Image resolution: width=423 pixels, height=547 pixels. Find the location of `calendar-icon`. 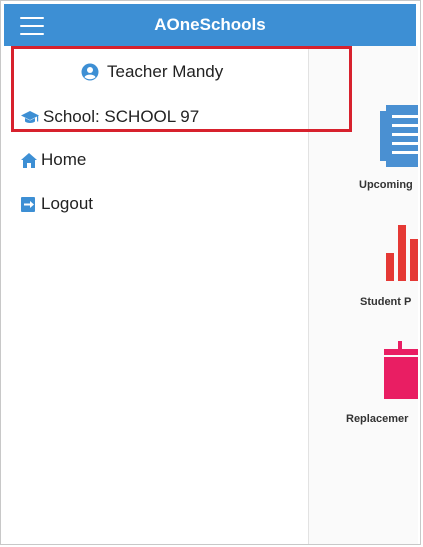

calendar-icon is located at coordinates (401, 370).